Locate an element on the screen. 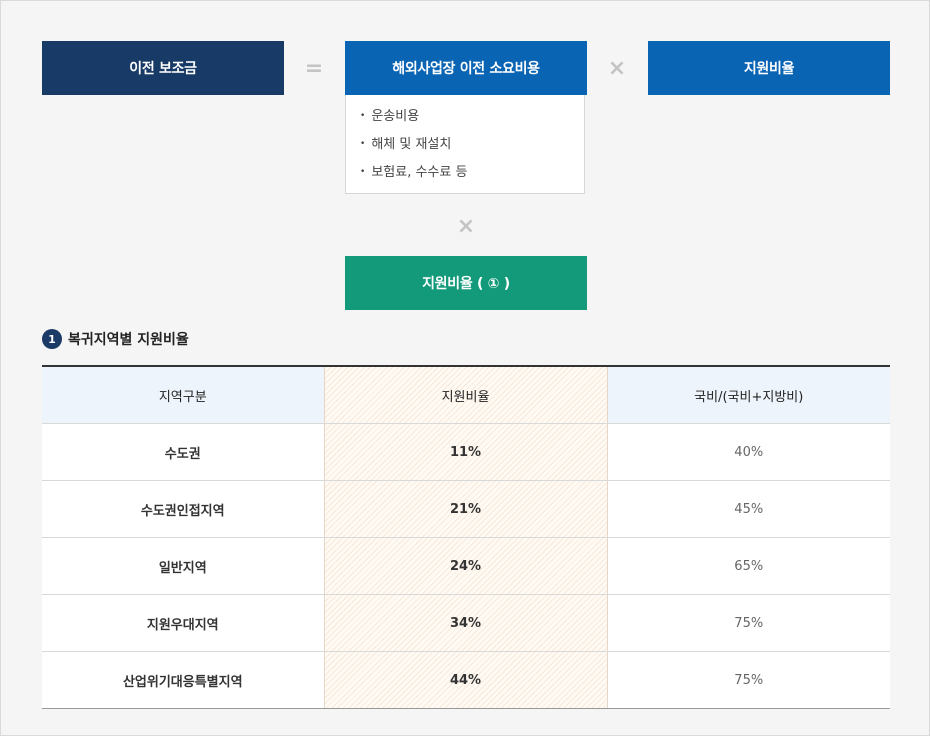 Image resolution: width=930 pixels, height=736 pixels. table-row: 수도권인접지역 21% 45% is located at coordinates (466, 509).